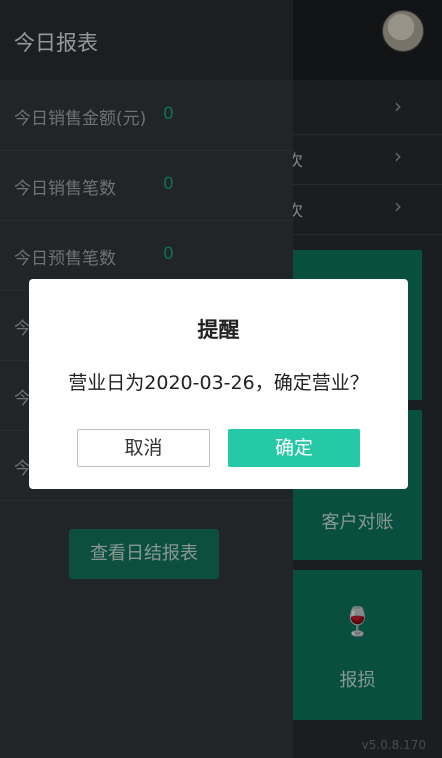 This screenshot has width=442, height=758. I want to click on dialog-message: 营业日为2020-03-26，确定营业？, so click(218, 383).